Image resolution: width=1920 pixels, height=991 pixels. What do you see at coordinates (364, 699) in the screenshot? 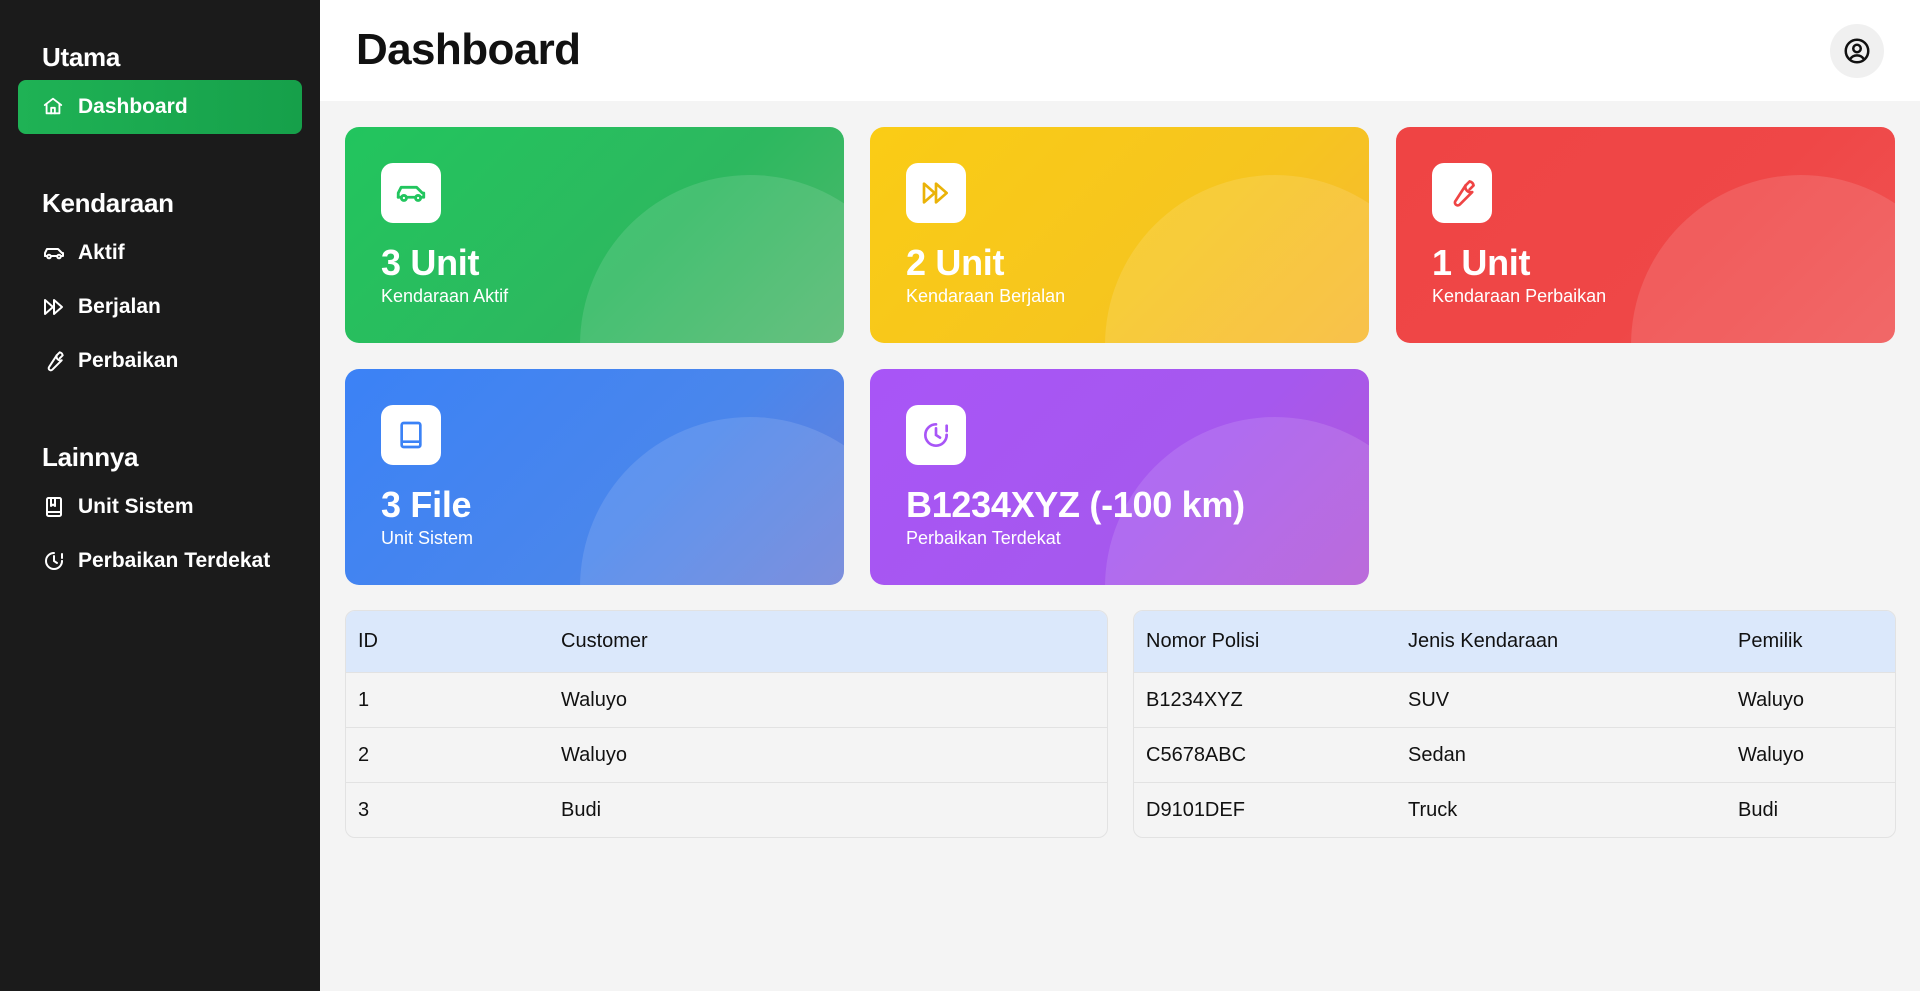
I see `table-cell: 1` at bounding box center [364, 699].